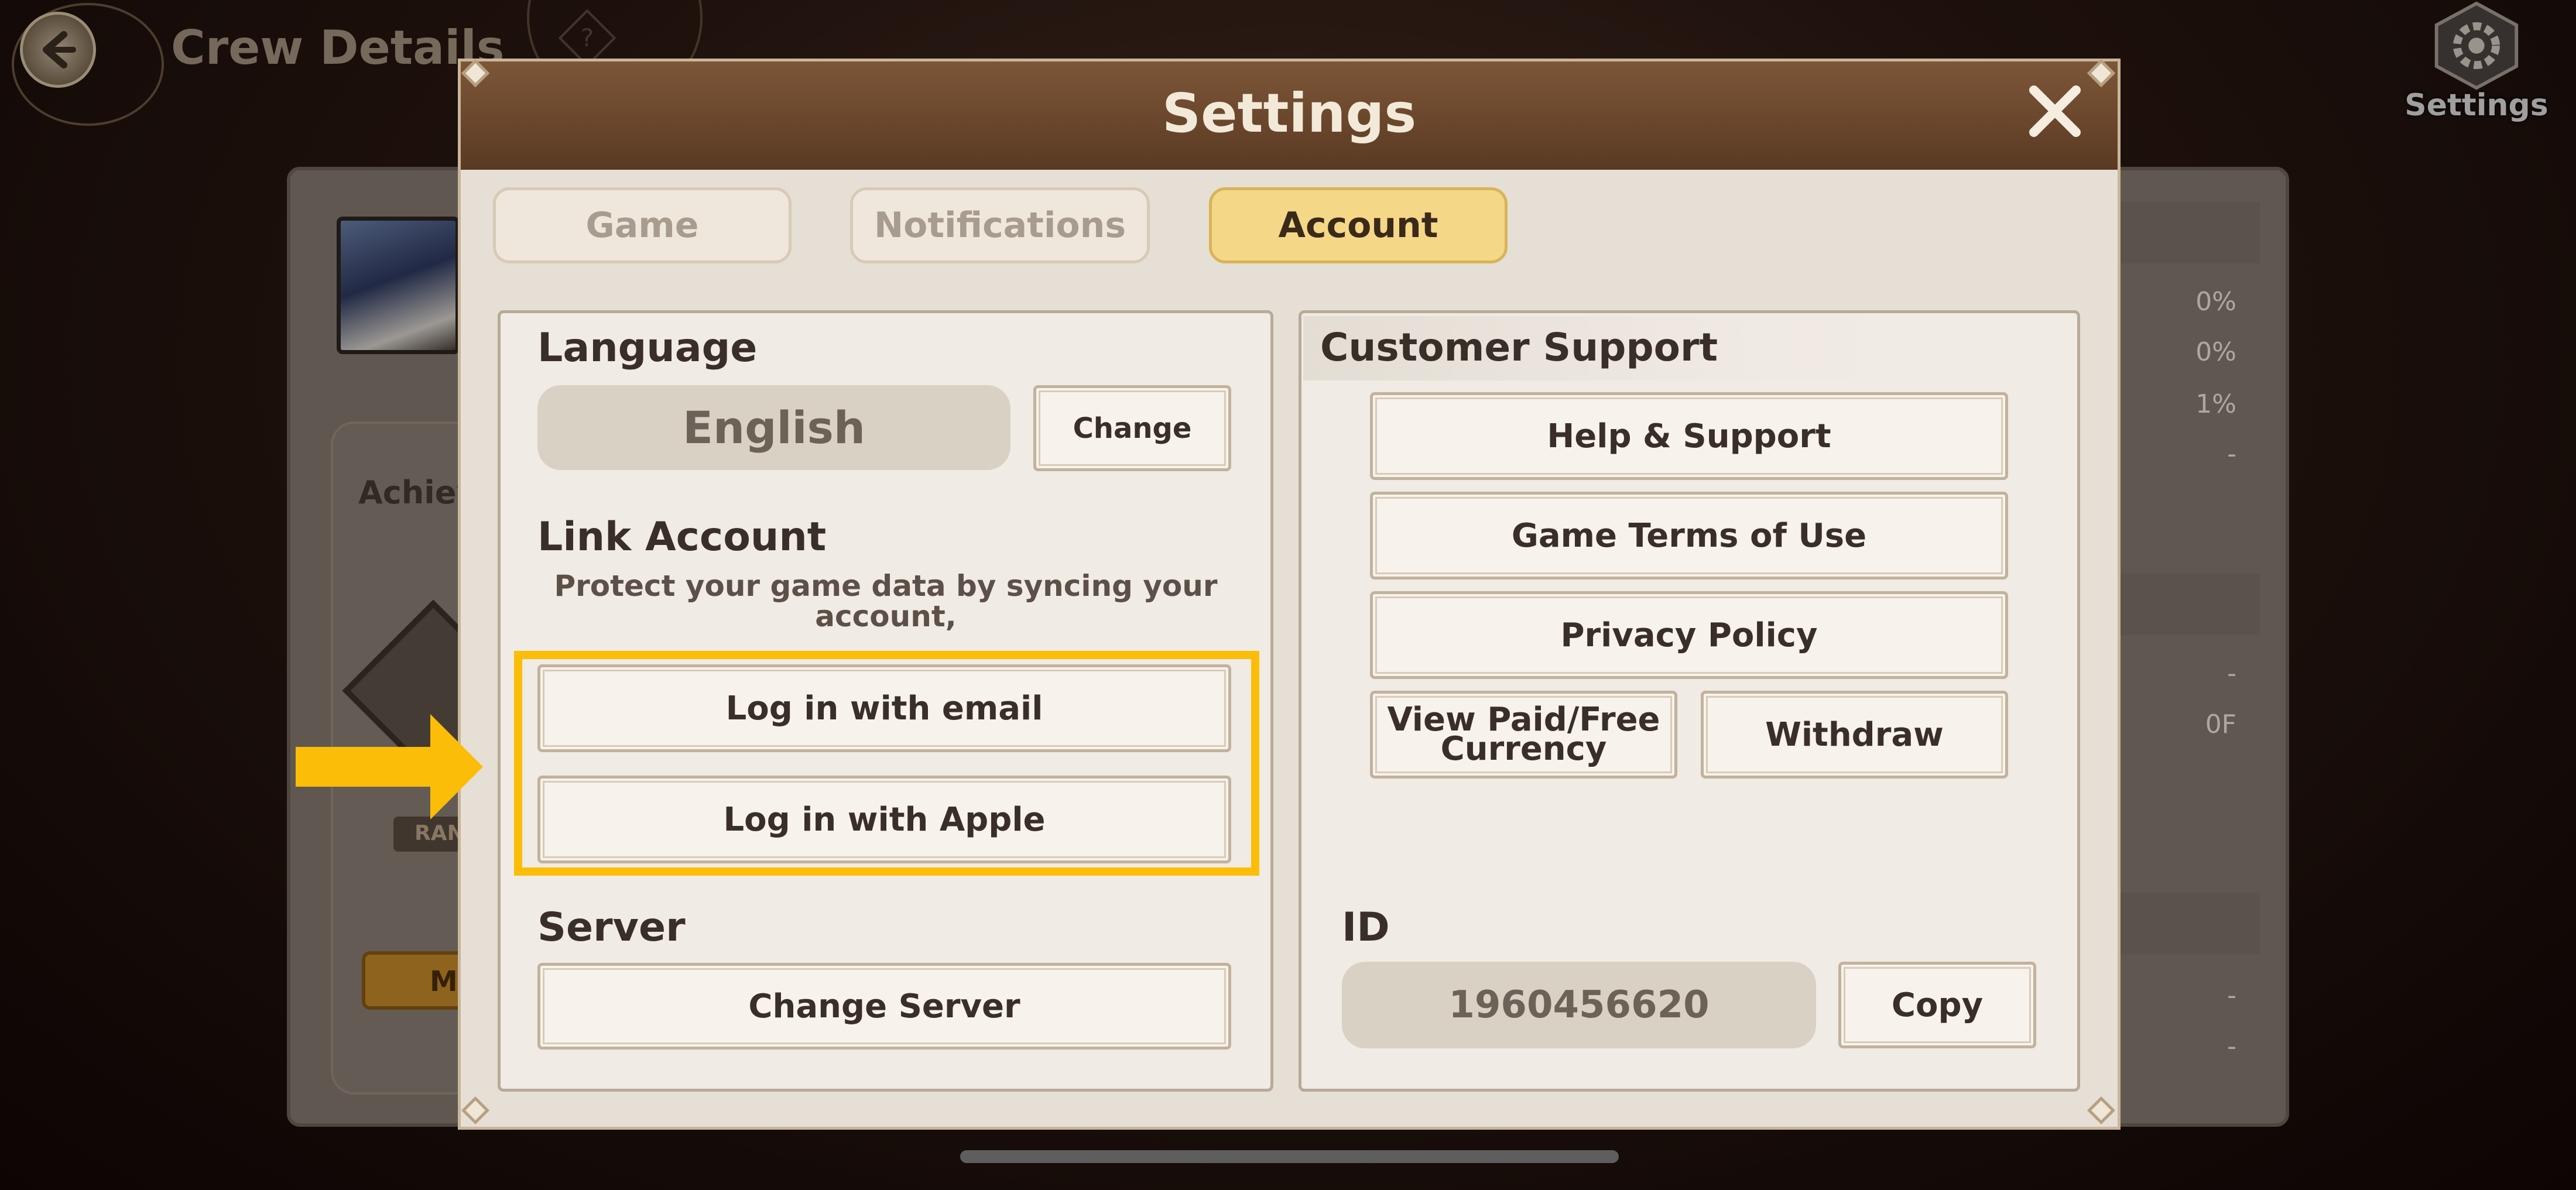 The height and width of the screenshot is (1190, 2576). I want to click on view-currency-button: View Paid/Free Currency, so click(1523, 735).